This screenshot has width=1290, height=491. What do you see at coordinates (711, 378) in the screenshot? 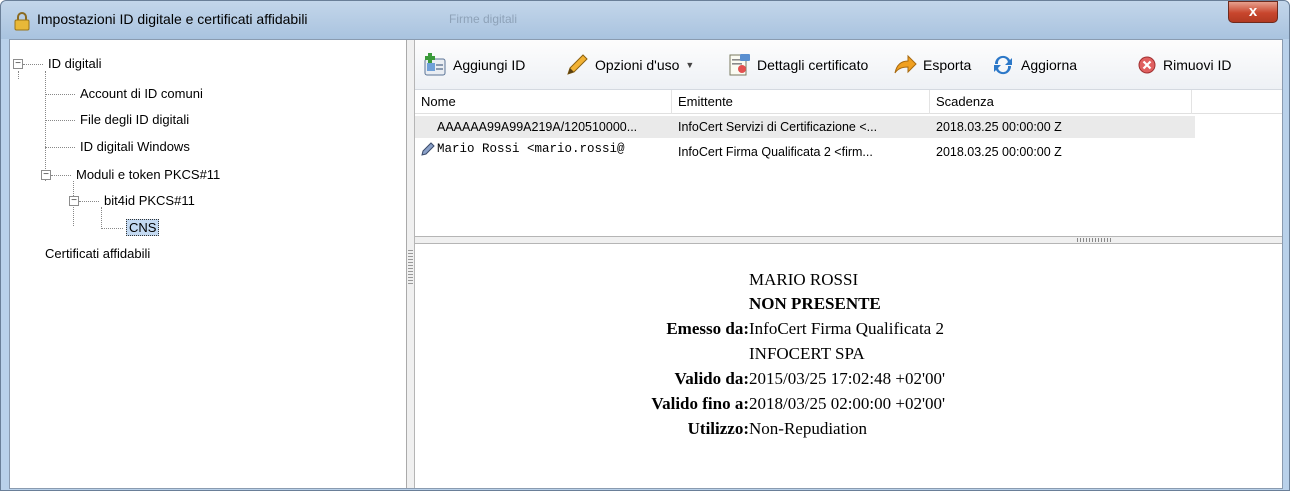
I see `valid-from-label: Valido da:` at bounding box center [711, 378].